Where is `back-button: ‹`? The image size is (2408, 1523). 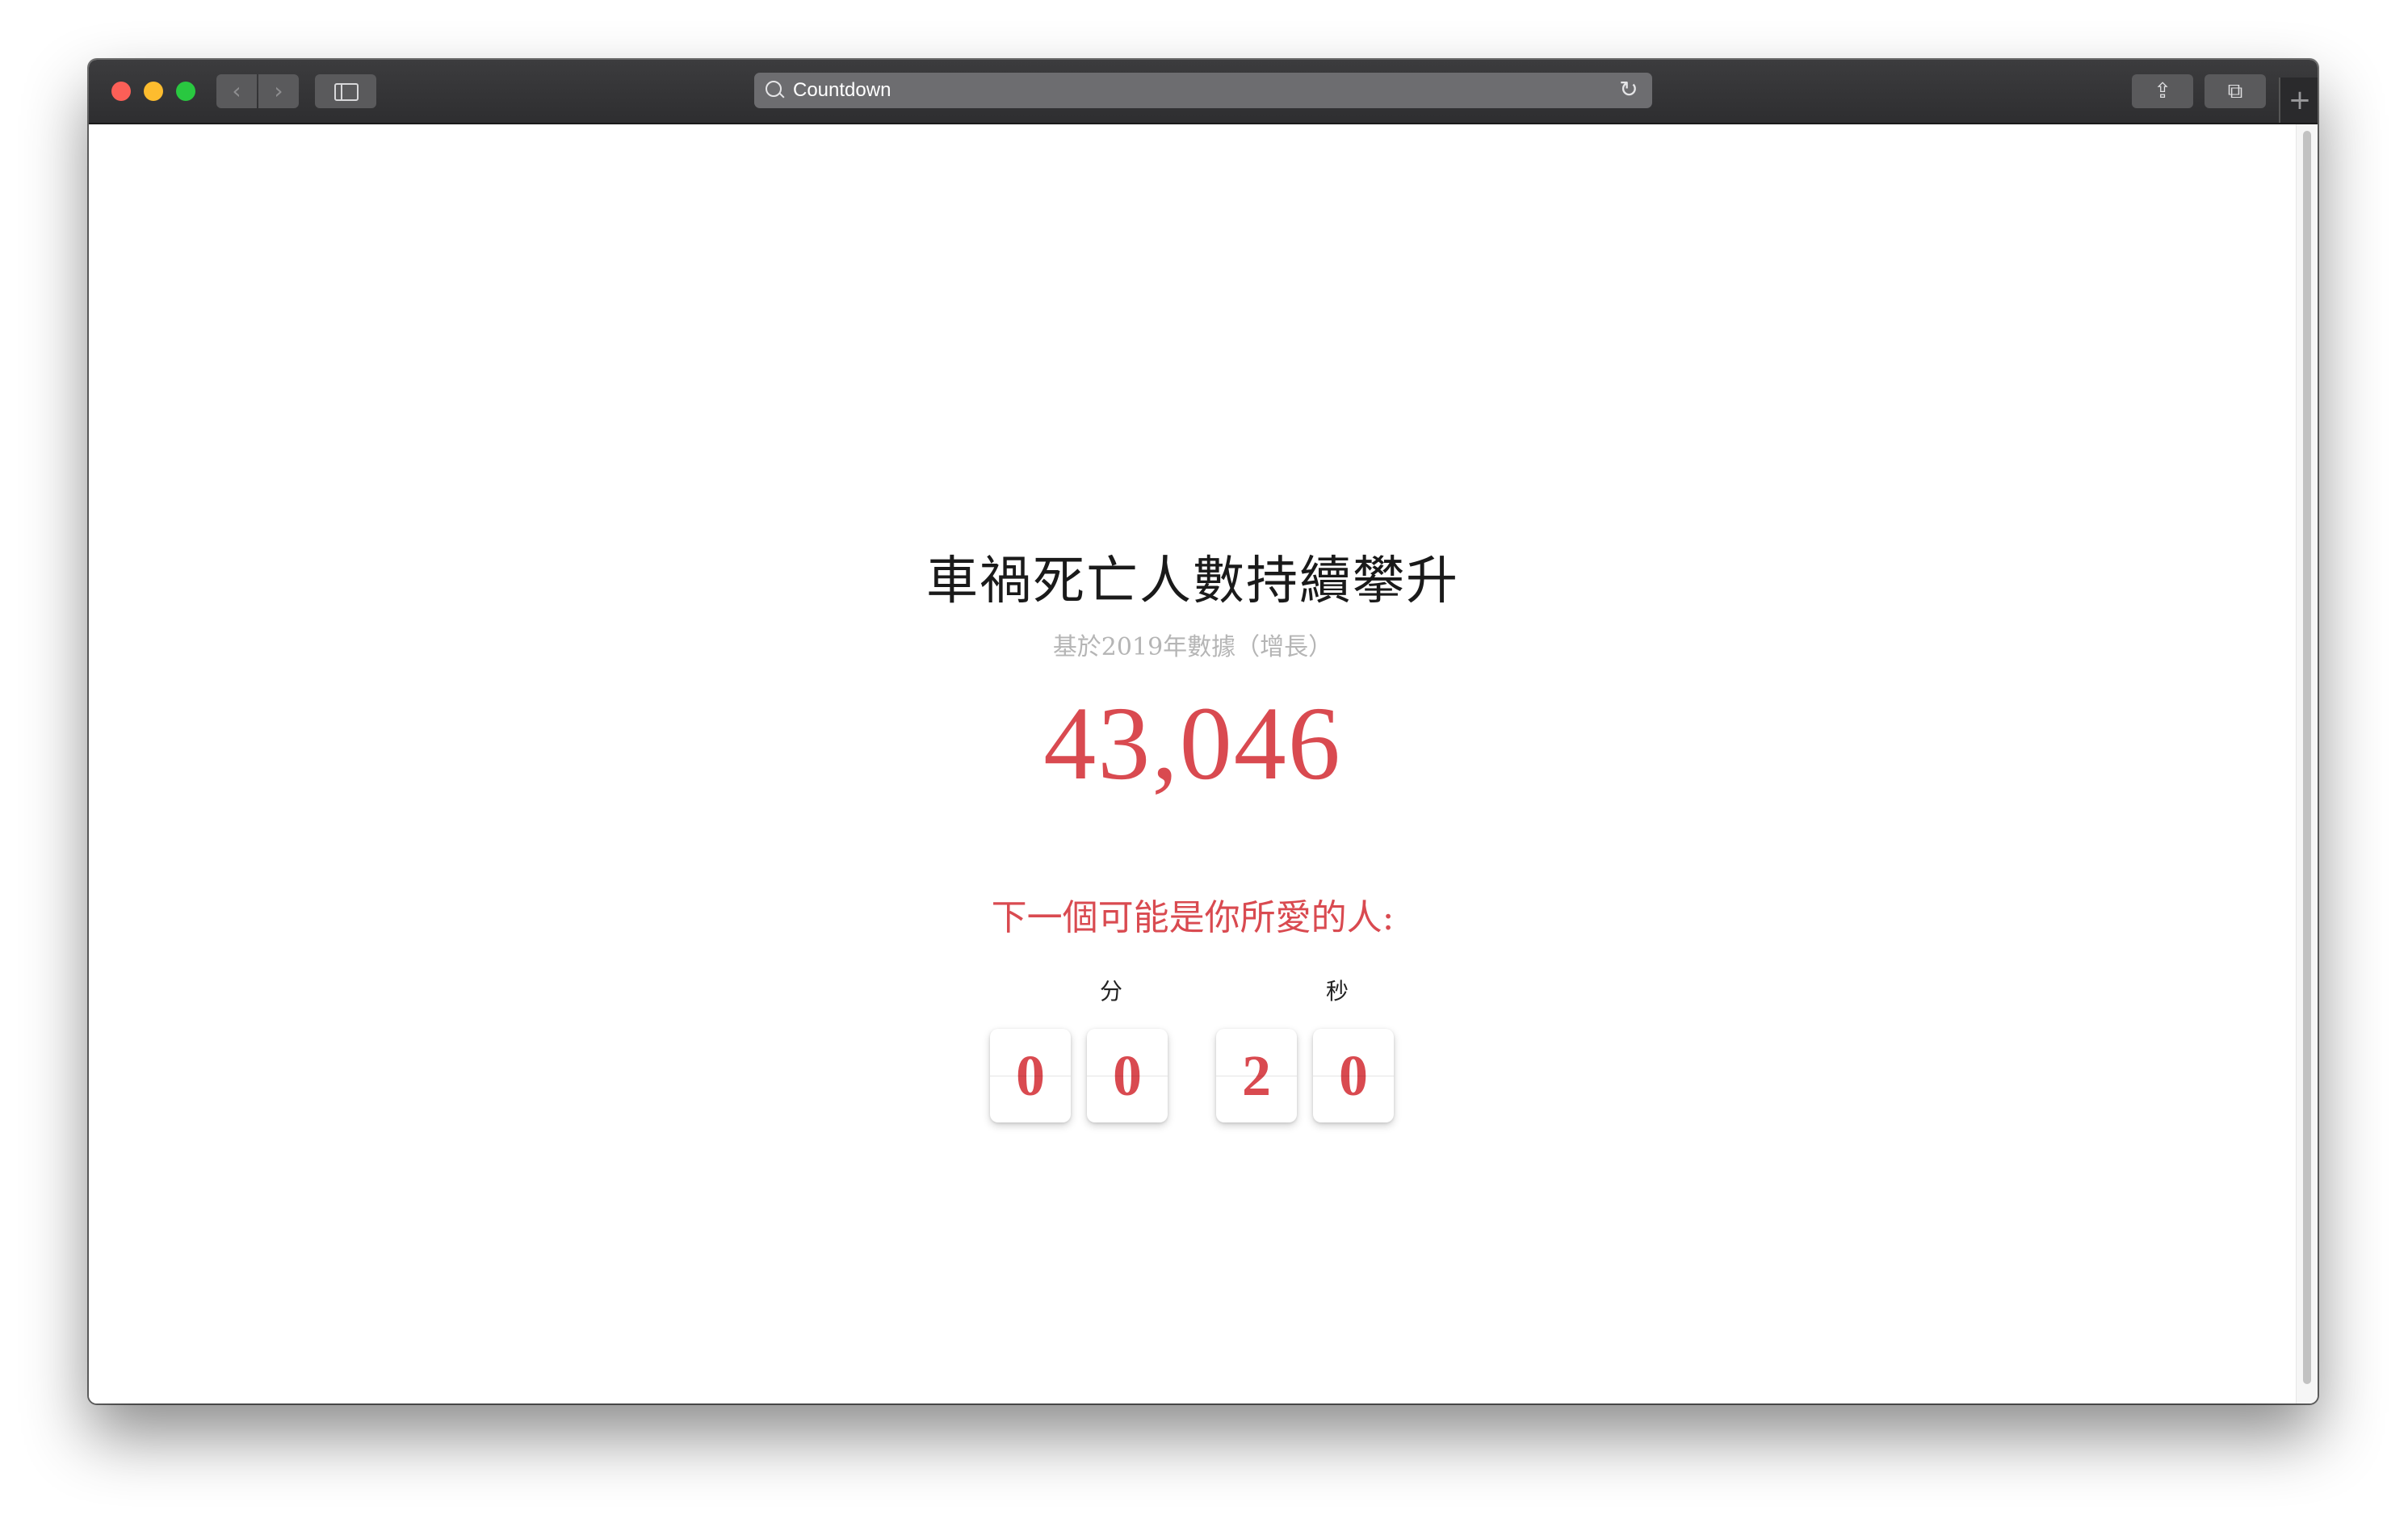
back-button: ‹ is located at coordinates (236, 91).